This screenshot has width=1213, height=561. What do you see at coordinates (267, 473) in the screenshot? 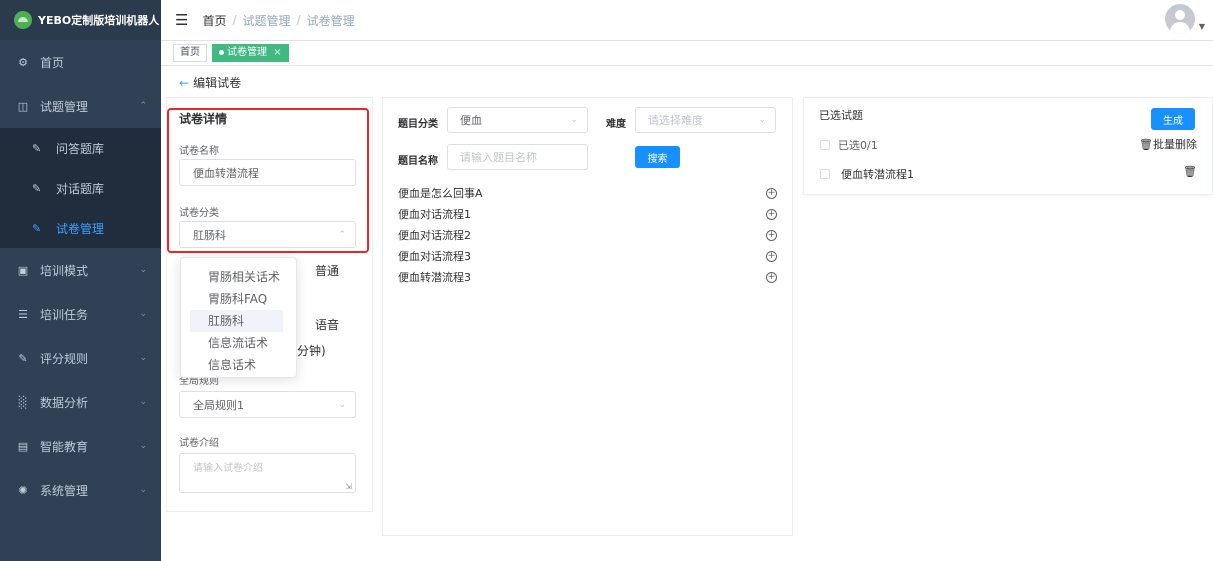
I see `paper-intro-textarea: 请输入试卷介绍 ⇲` at bounding box center [267, 473].